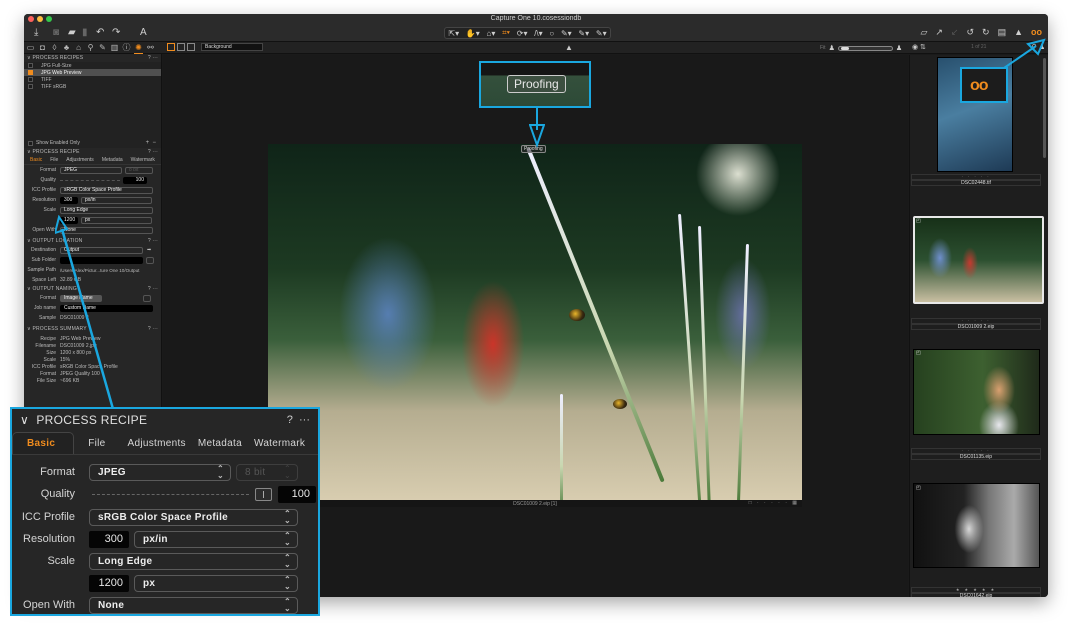 This screenshot has width=1072, height=632. I want to click on output-crop-tab-icon: ▥, so click(114, 48).